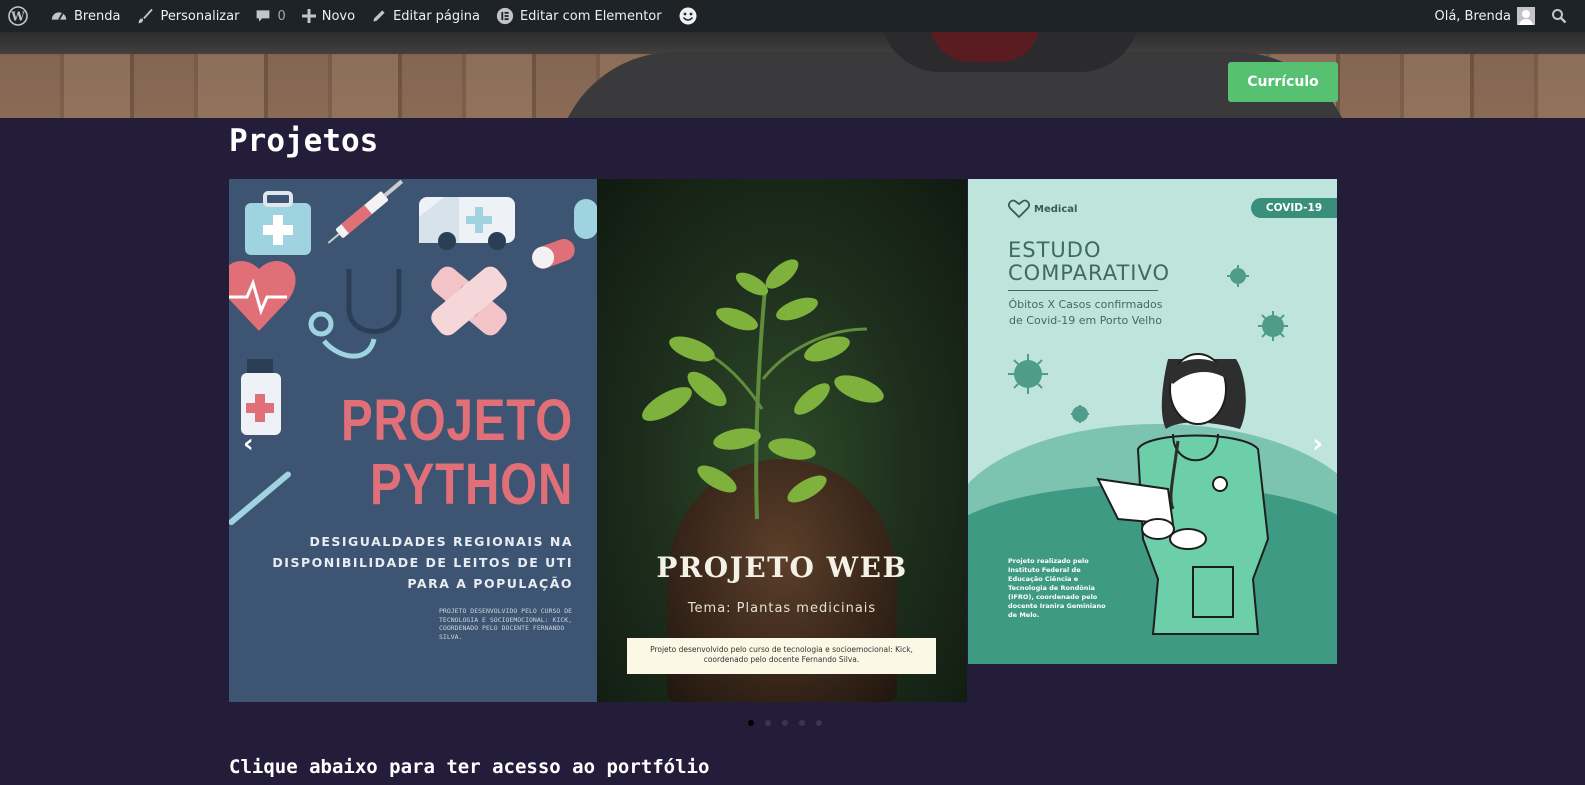 The image size is (1585, 785). What do you see at coordinates (1526, 16) in the screenshot?
I see `avatar` at bounding box center [1526, 16].